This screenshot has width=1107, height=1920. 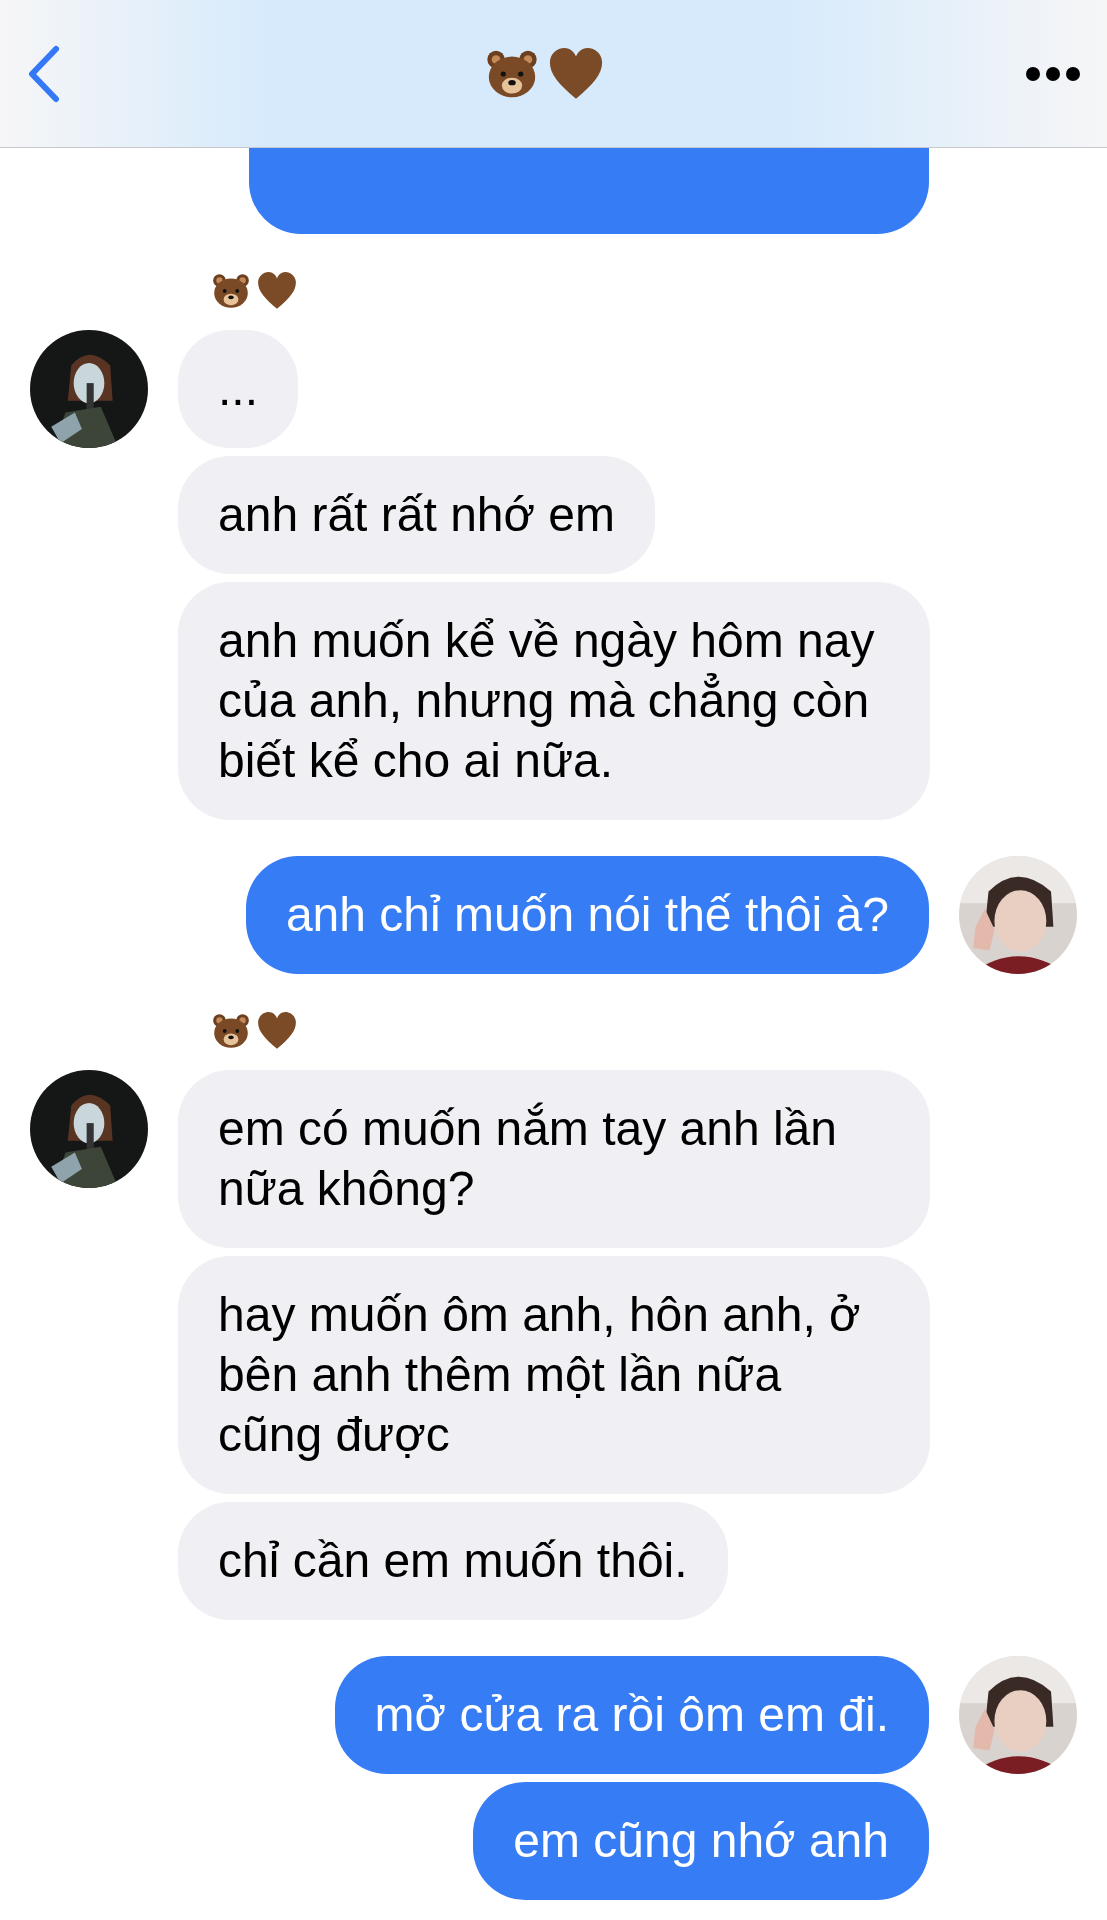 I want to click on message-bubble: em có muốn nắm tay anh lần nữa không?, so click(x=554, y=1159).